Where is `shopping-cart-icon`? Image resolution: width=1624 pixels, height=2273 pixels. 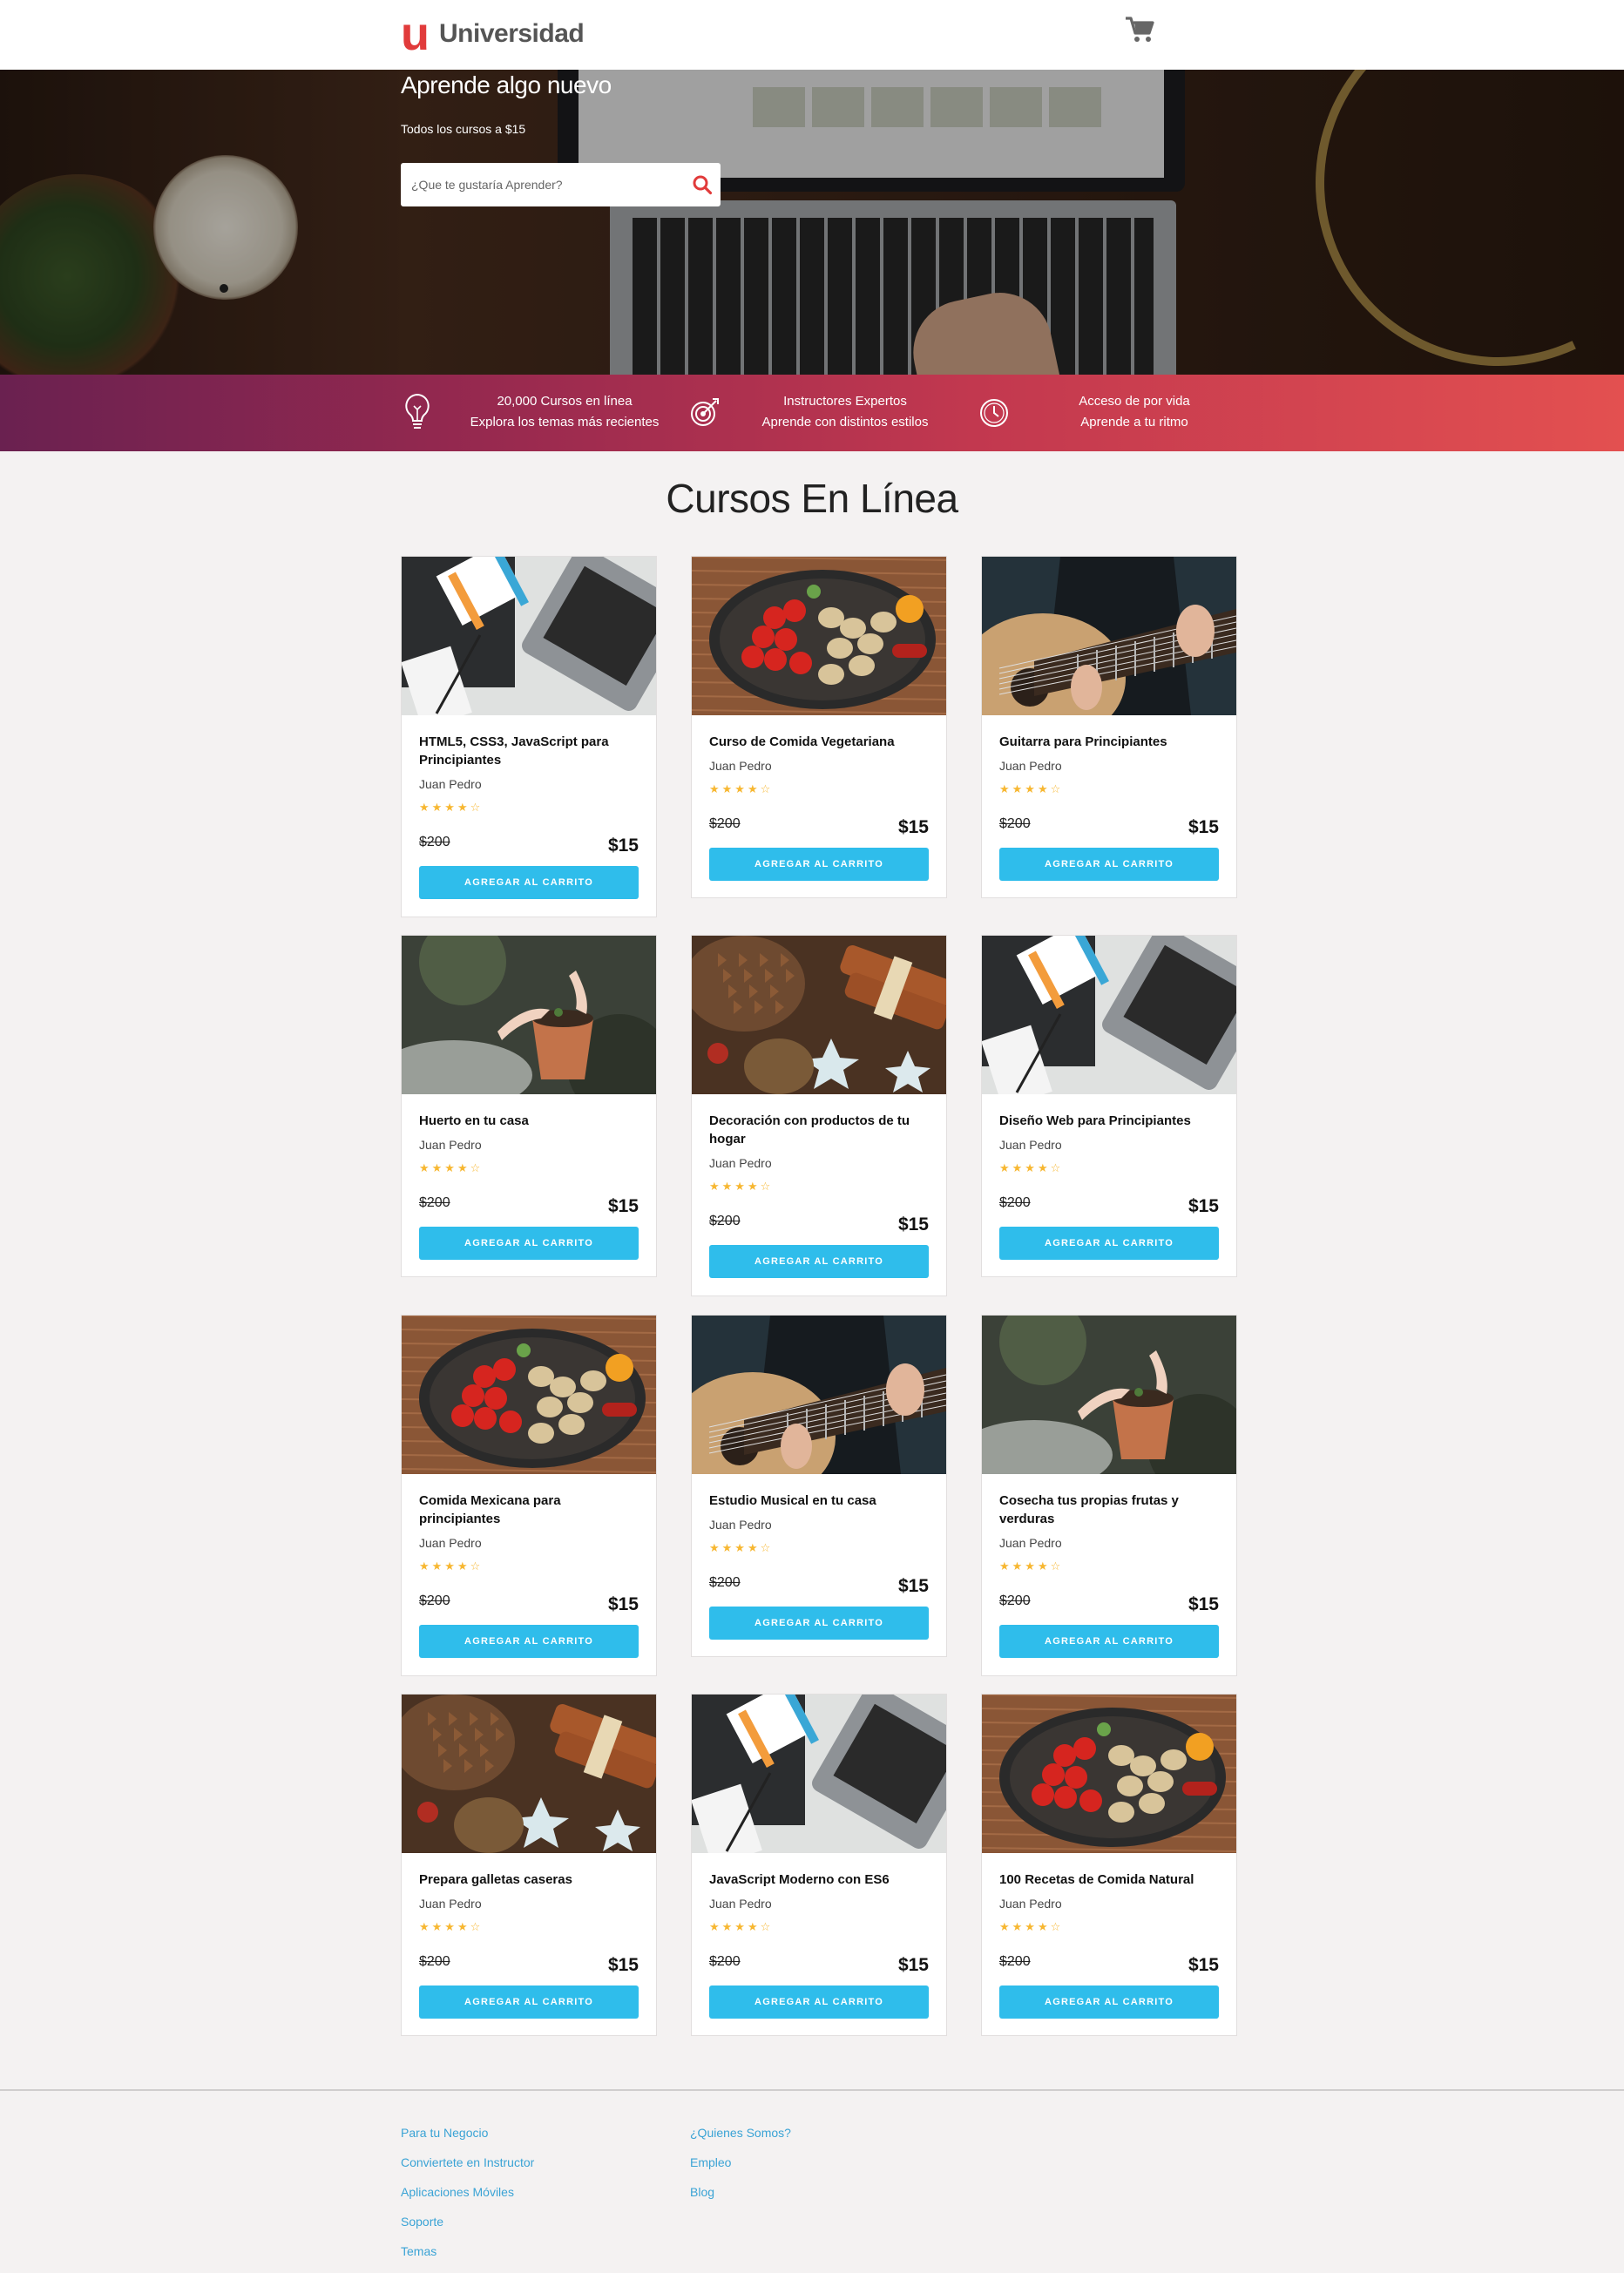 shopping-cart-icon is located at coordinates (1139, 30).